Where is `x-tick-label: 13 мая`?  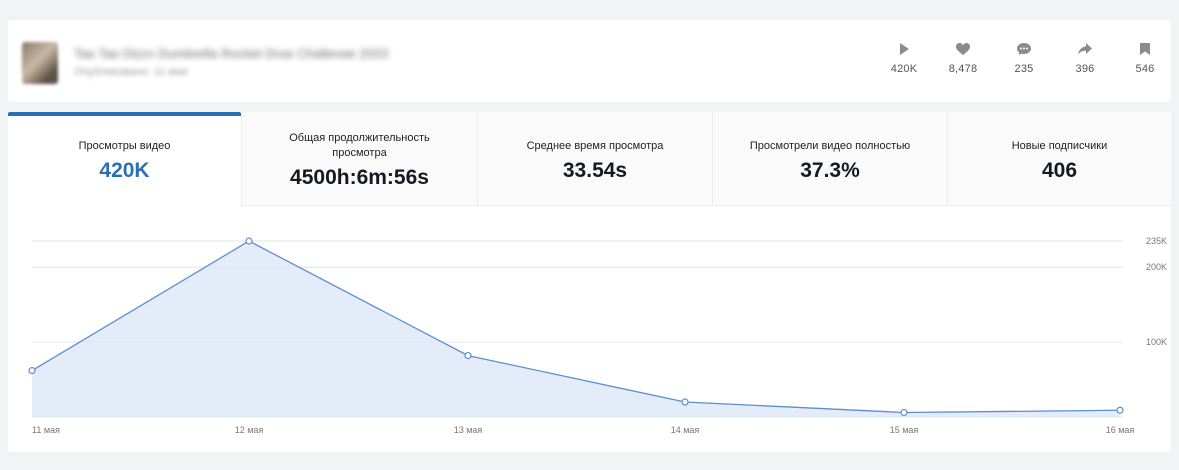
x-tick-label: 13 мая is located at coordinates (468, 430).